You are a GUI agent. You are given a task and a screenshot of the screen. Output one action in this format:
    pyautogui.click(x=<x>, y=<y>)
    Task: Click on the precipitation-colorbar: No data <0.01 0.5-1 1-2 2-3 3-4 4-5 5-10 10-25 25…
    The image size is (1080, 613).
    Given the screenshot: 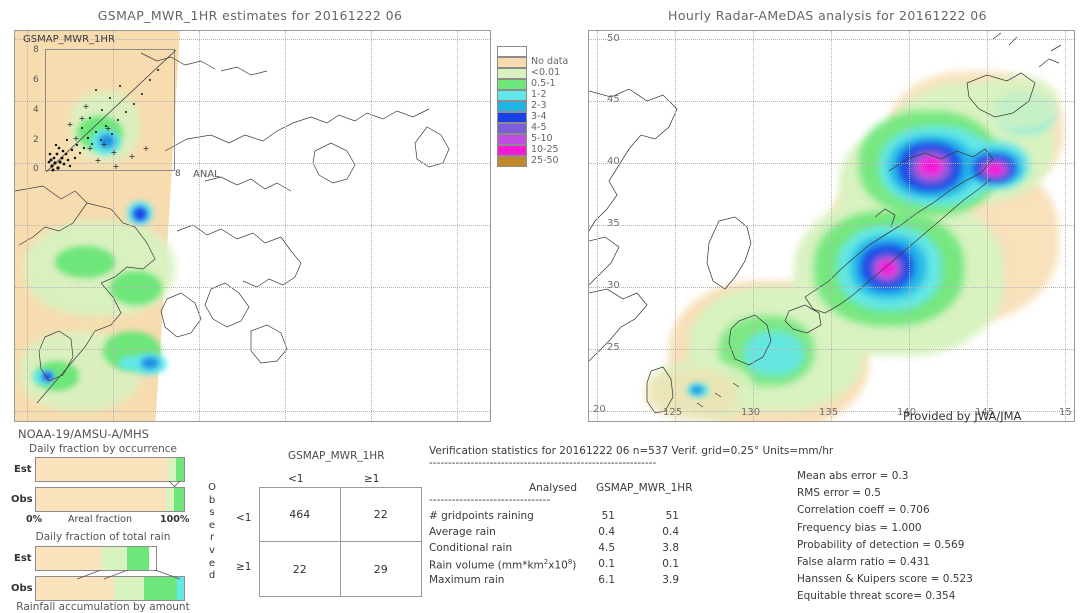 What is the action you would take?
    pyautogui.click(x=537, y=106)
    